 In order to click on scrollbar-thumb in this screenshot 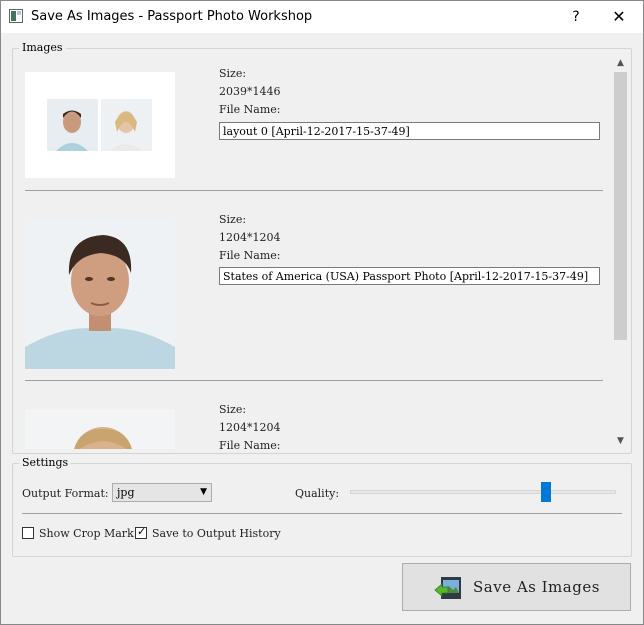, I will do `click(620, 206)`.